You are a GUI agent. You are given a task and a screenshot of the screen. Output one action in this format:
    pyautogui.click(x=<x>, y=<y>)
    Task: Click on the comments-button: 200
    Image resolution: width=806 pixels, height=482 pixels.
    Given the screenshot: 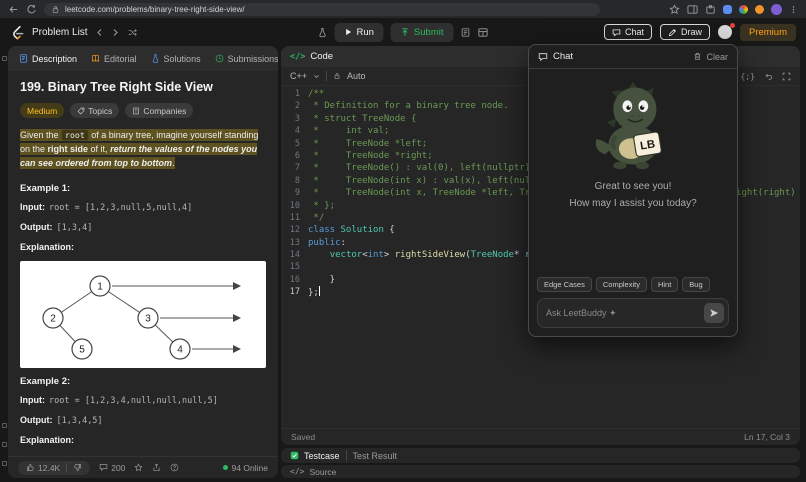 What is the action you would take?
    pyautogui.click(x=112, y=468)
    